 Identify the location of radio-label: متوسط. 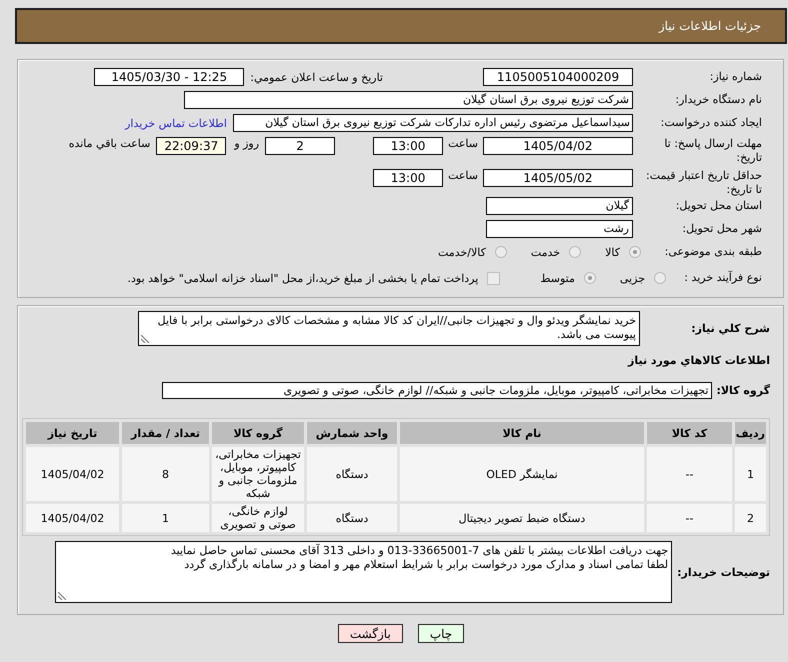
(557, 278).